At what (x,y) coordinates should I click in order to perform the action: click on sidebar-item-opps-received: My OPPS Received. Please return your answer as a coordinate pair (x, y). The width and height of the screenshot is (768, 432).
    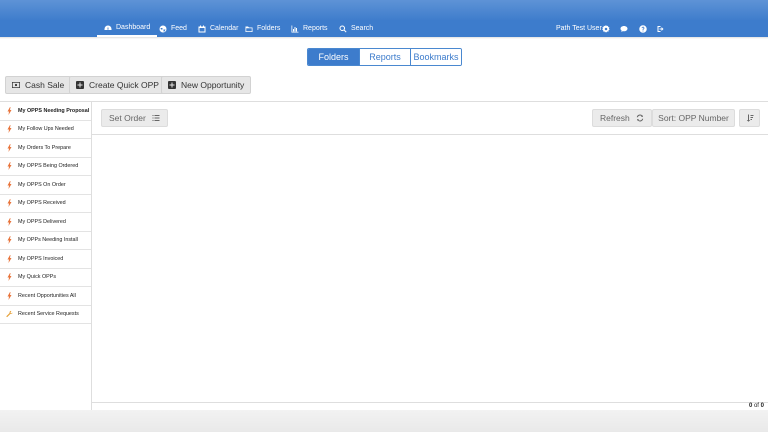
    Looking at the image, I should click on (45, 204).